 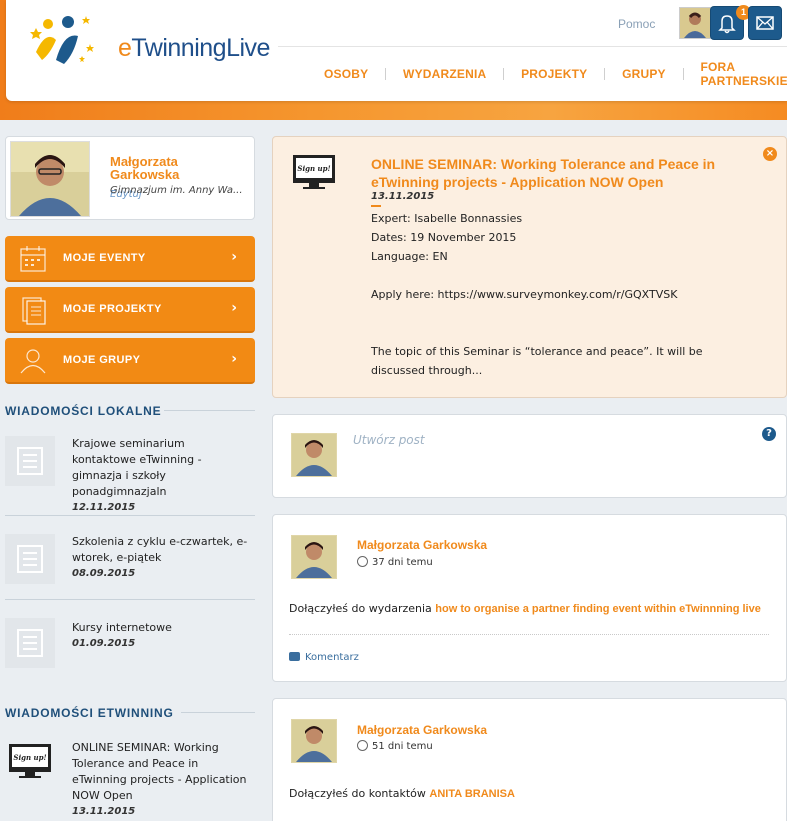 I want to click on calendar-icon, so click(x=33, y=259).